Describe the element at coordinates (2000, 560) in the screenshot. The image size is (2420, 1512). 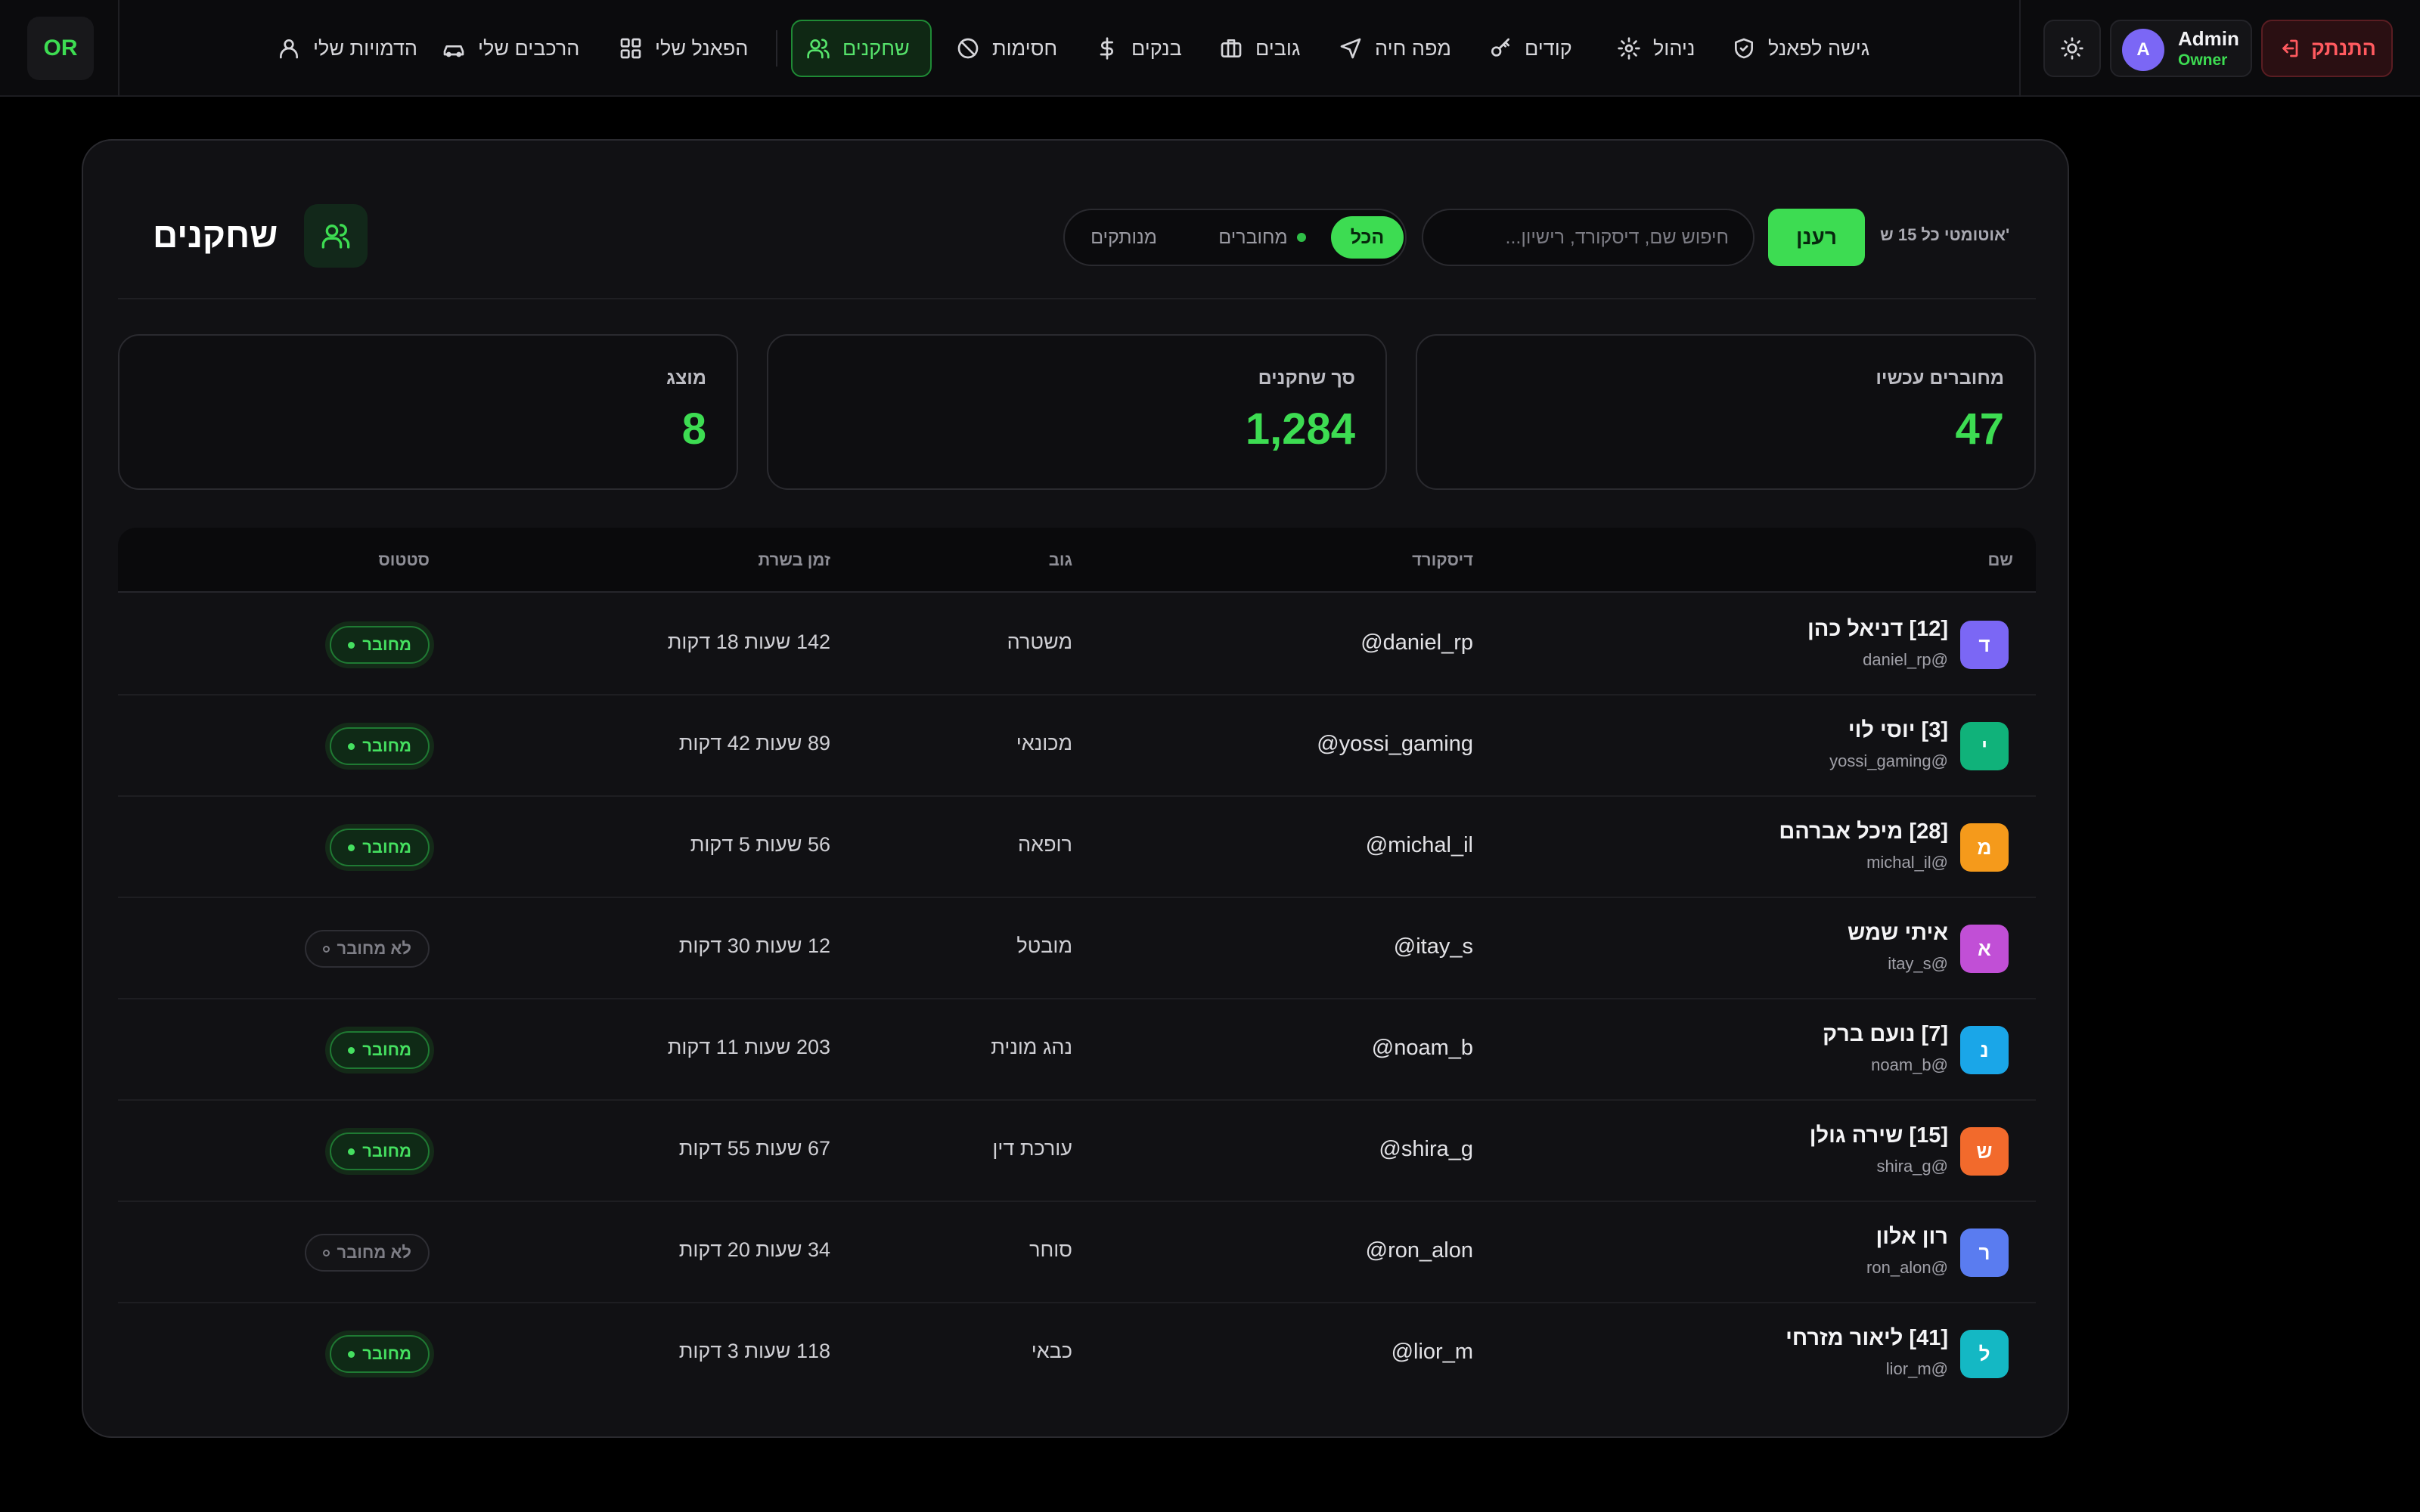
I see `column-header-name: שם` at that location.